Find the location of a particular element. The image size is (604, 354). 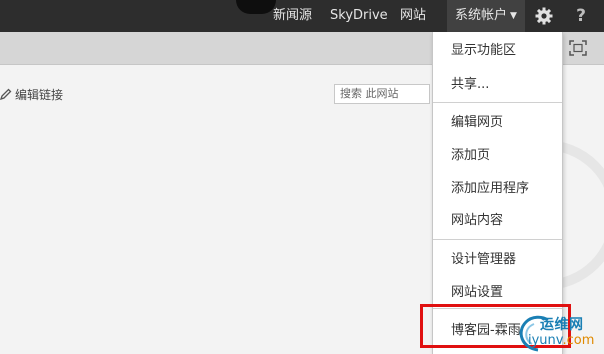

watermark-url-name: iyunv is located at coordinates (545, 340).